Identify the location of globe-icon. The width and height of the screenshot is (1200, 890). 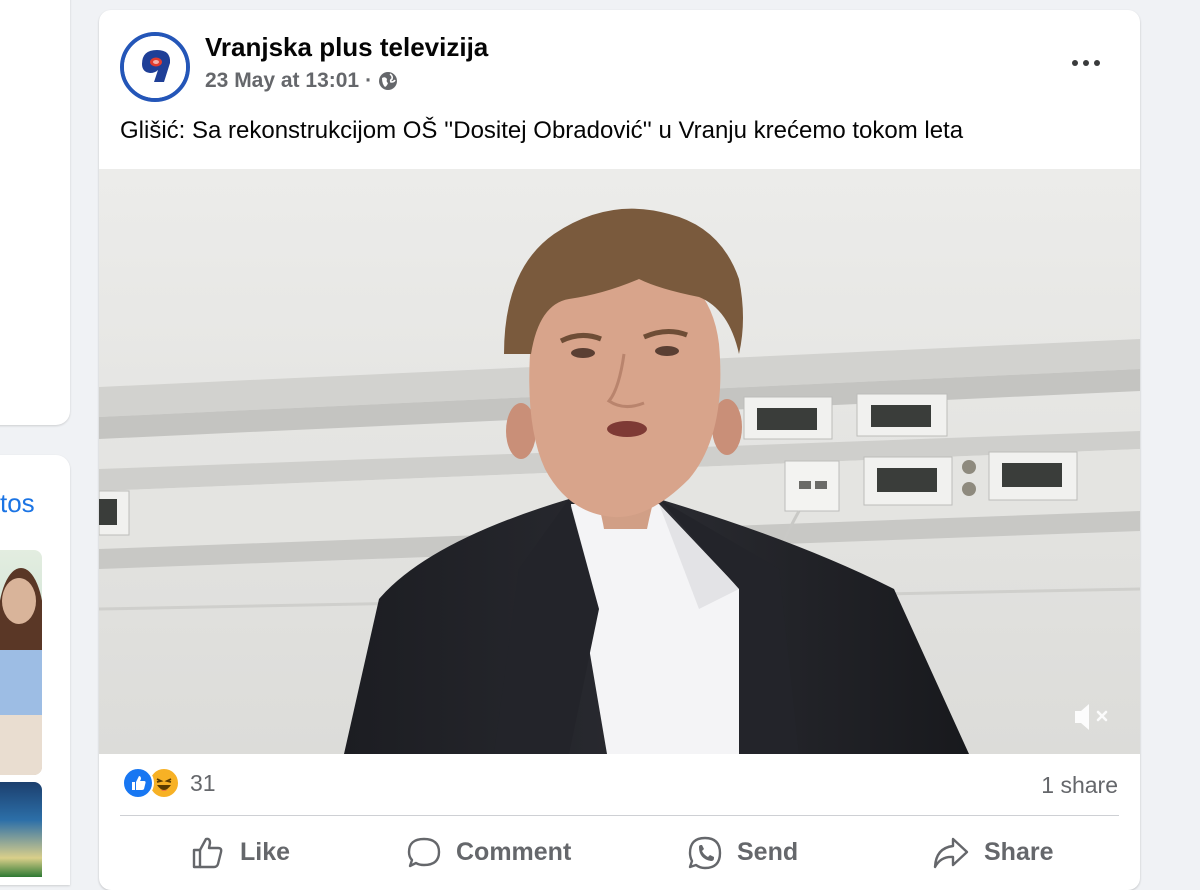
(388, 81).